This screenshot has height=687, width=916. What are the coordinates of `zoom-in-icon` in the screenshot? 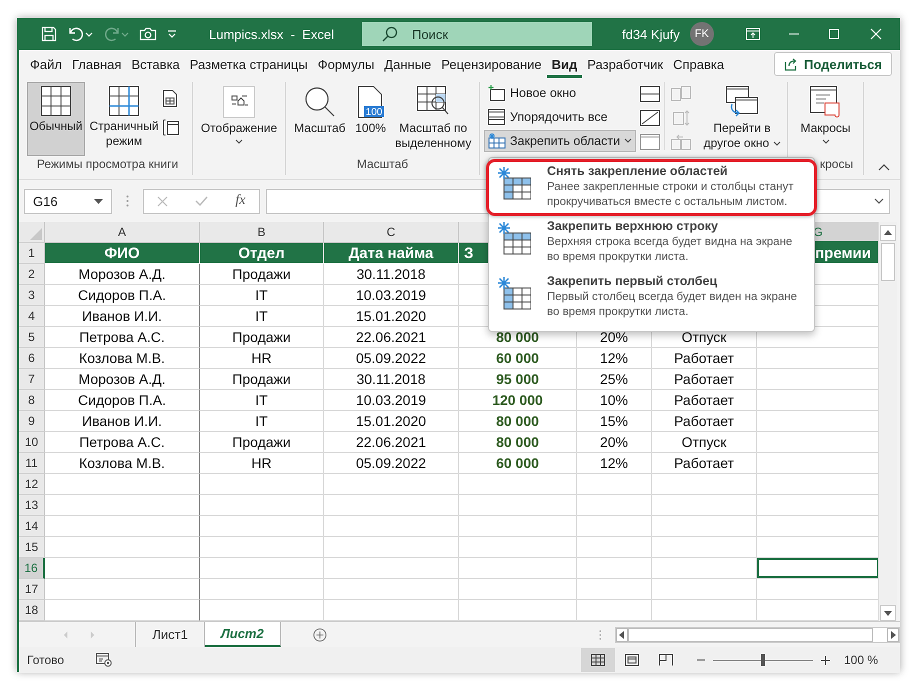 It's located at (825, 660).